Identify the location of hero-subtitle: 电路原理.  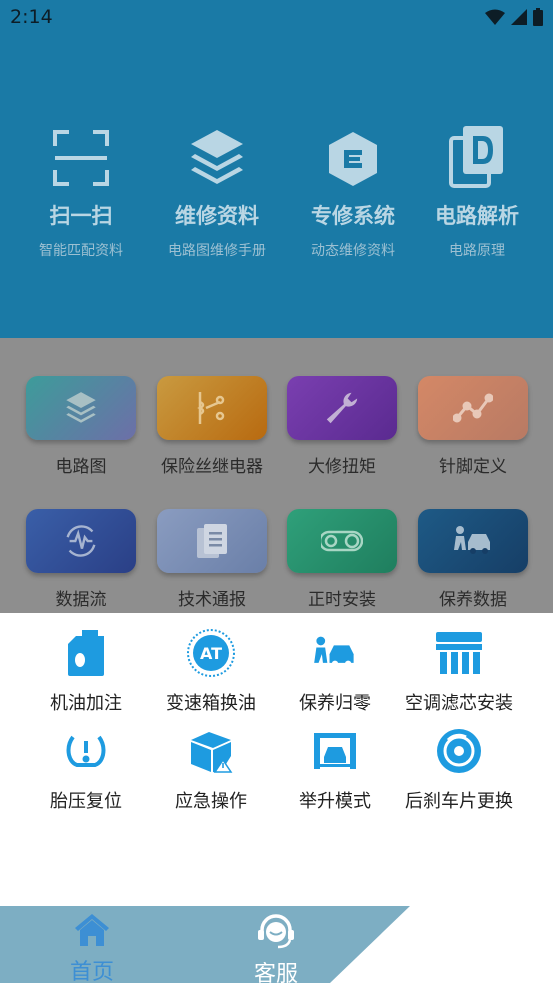
(477, 251).